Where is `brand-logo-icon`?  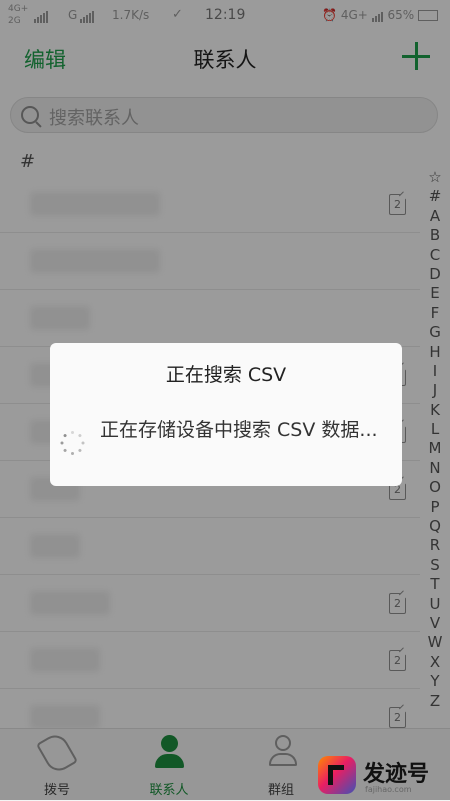
brand-logo-icon is located at coordinates (337, 775).